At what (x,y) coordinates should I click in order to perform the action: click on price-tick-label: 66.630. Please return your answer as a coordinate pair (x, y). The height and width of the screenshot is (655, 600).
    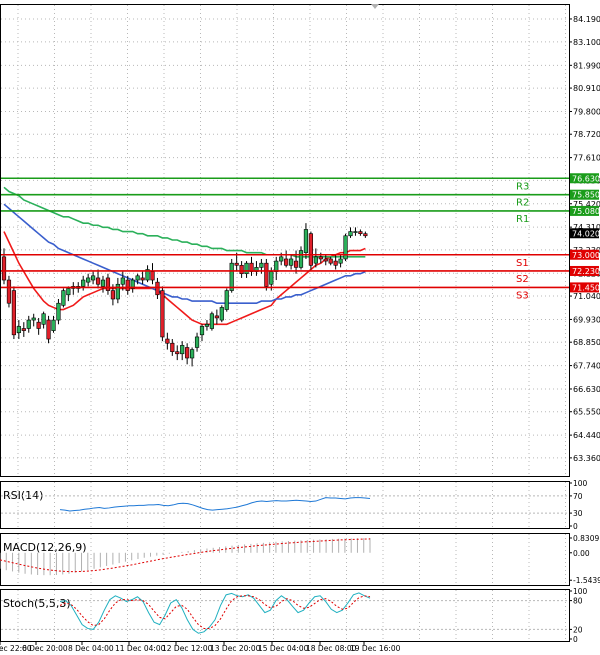
    Looking at the image, I should click on (586, 389).